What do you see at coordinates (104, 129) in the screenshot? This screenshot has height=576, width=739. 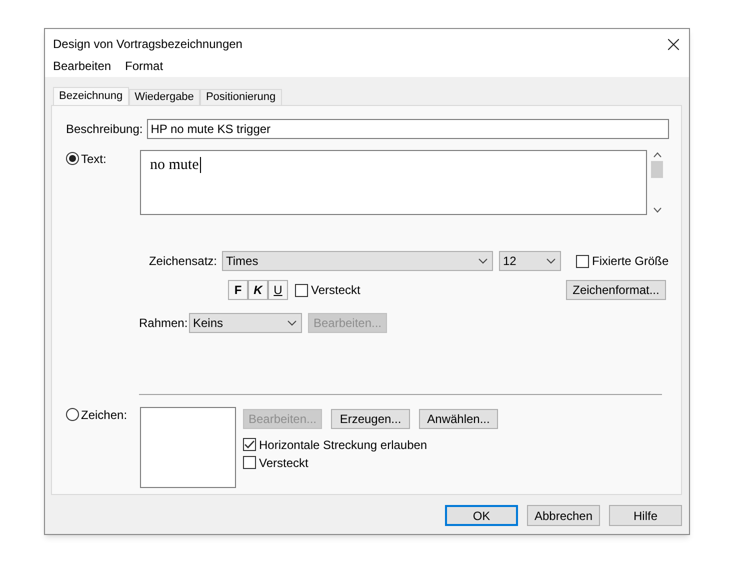 I see `field-label: Beschreibung:` at bounding box center [104, 129].